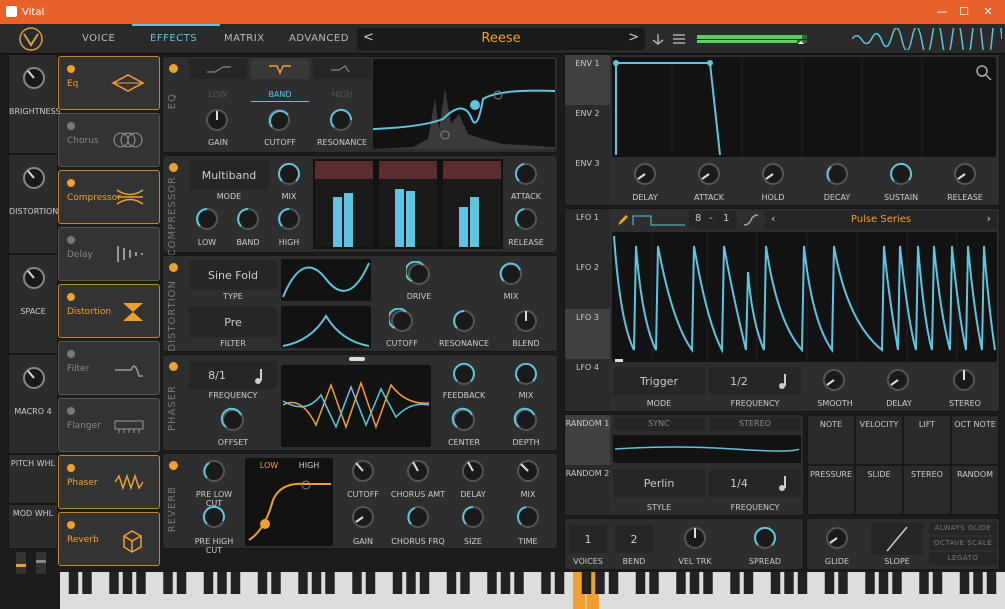  Describe the element at coordinates (218, 94) in the screenshot. I see `eq-band-low: LOW` at that location.